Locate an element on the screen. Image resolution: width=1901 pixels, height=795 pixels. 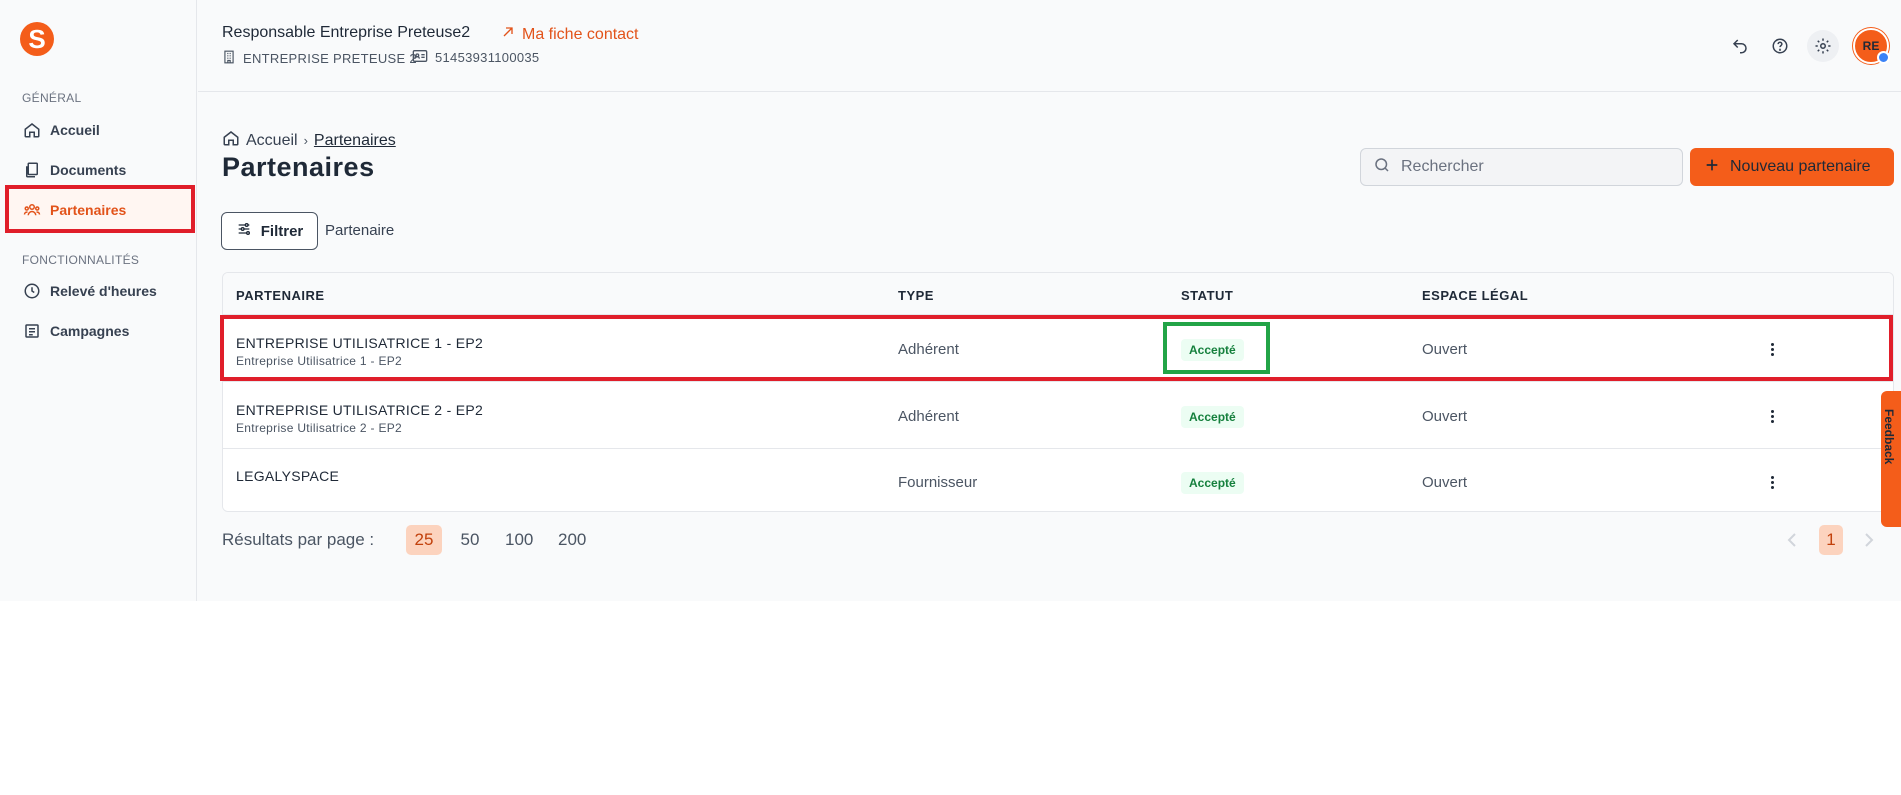
company-info: ENTREPRISE PRETEUSE 2 is located at coordinates (319, 58).